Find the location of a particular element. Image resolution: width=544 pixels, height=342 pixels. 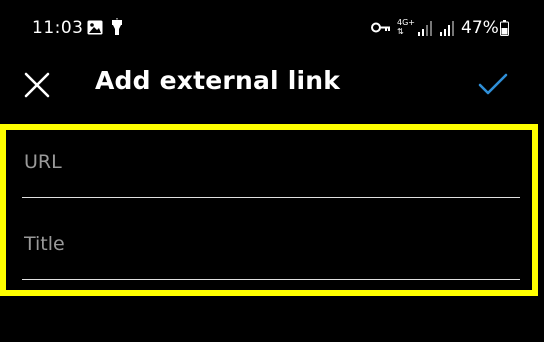

close-icon is located at coordinates (37, 85).